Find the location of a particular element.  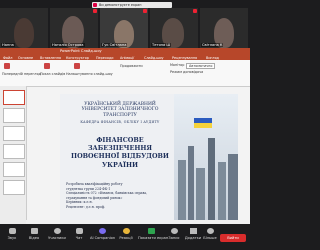

mic-icon is located at coordinates (12, 231).